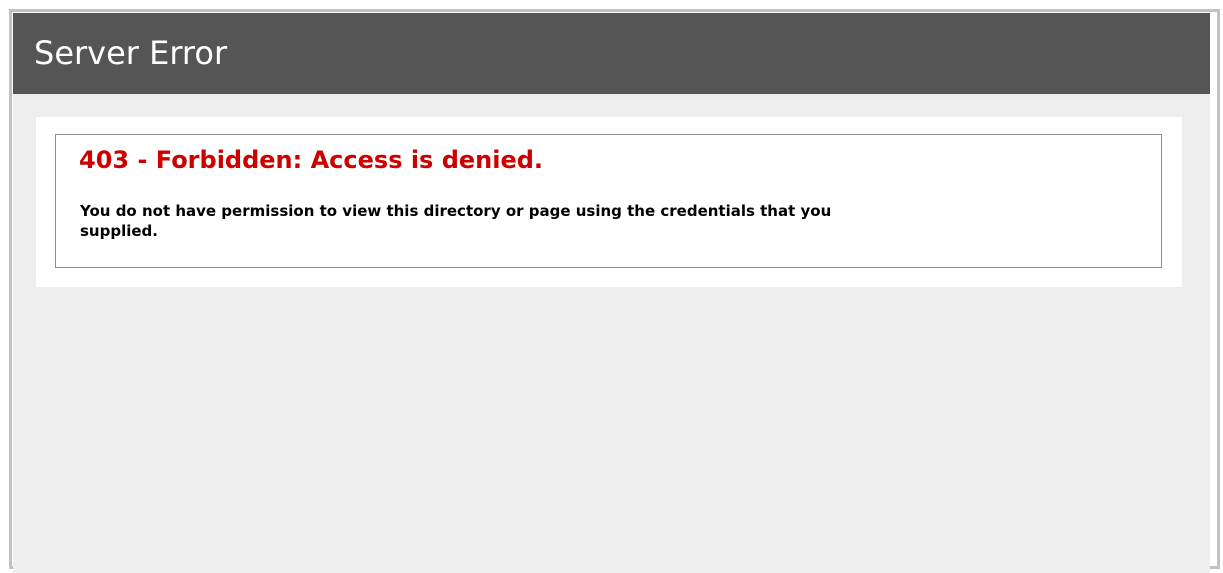  What do you see at coordinates (131, 53) in the screenshot?
I see `page-title: Server Error` at bounding box center [131, 53].